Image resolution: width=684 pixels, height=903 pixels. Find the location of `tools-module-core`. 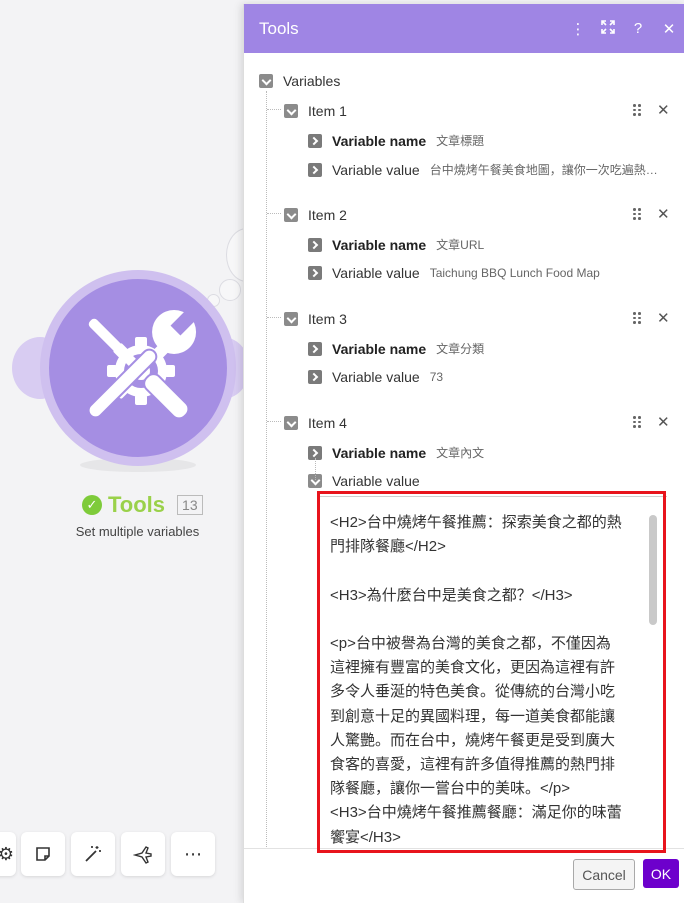

tools-module-core is located at coordinates (138, 368).